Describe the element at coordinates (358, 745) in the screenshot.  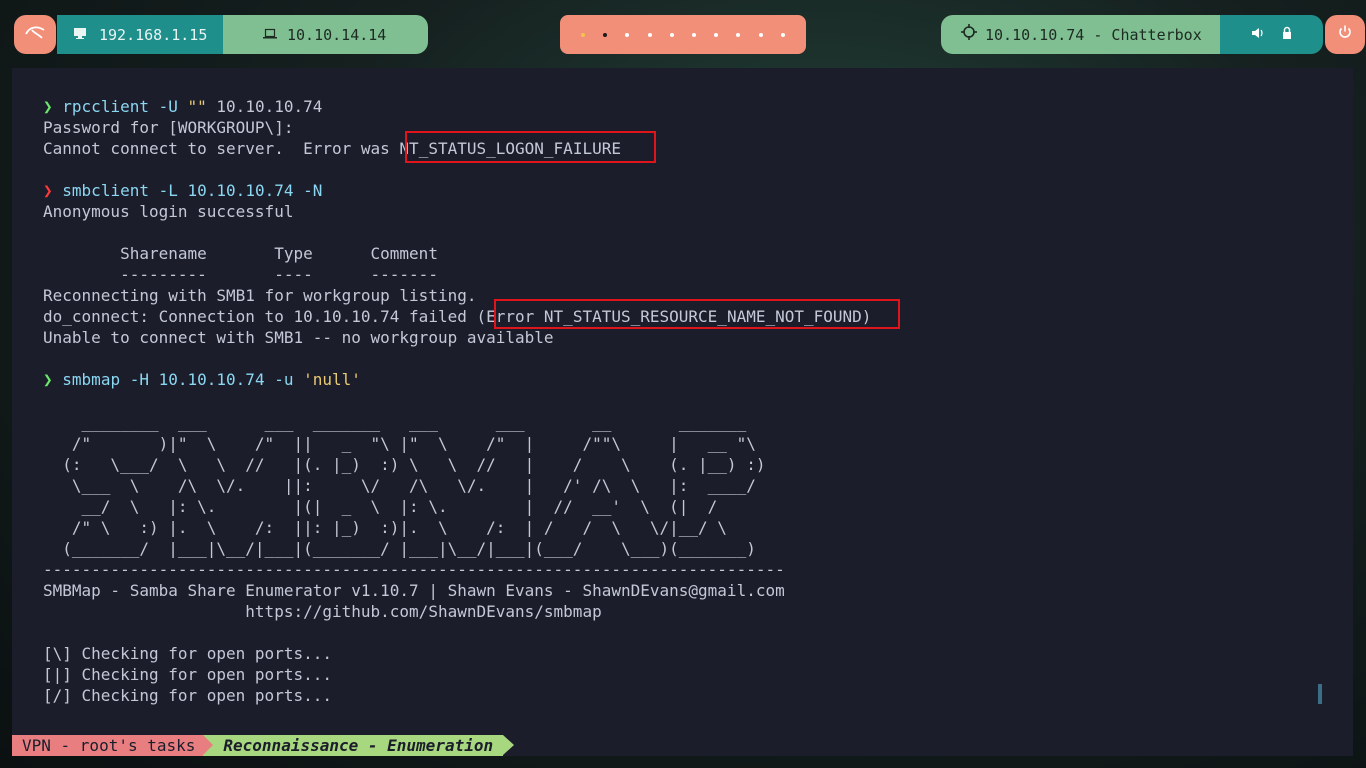
I see `active-window-name: Reconnaissance - Enumeration` at that location.